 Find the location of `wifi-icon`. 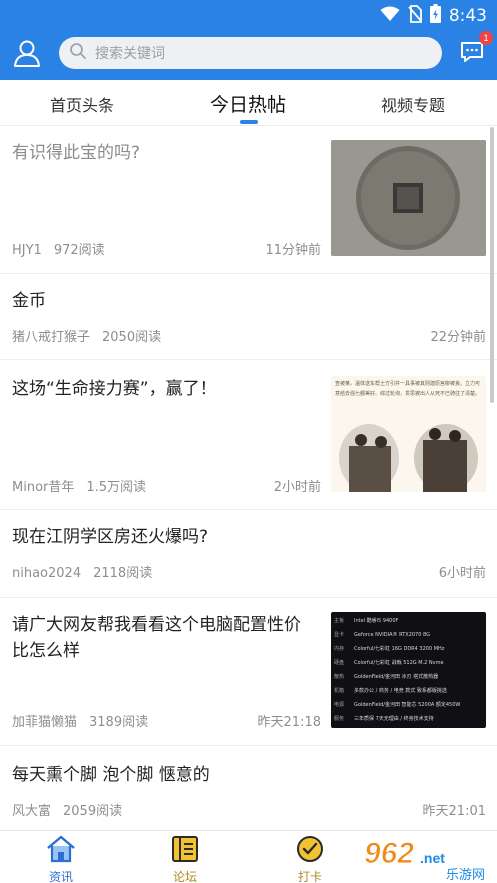

wifi-icon is located at coordinates (390, 16).